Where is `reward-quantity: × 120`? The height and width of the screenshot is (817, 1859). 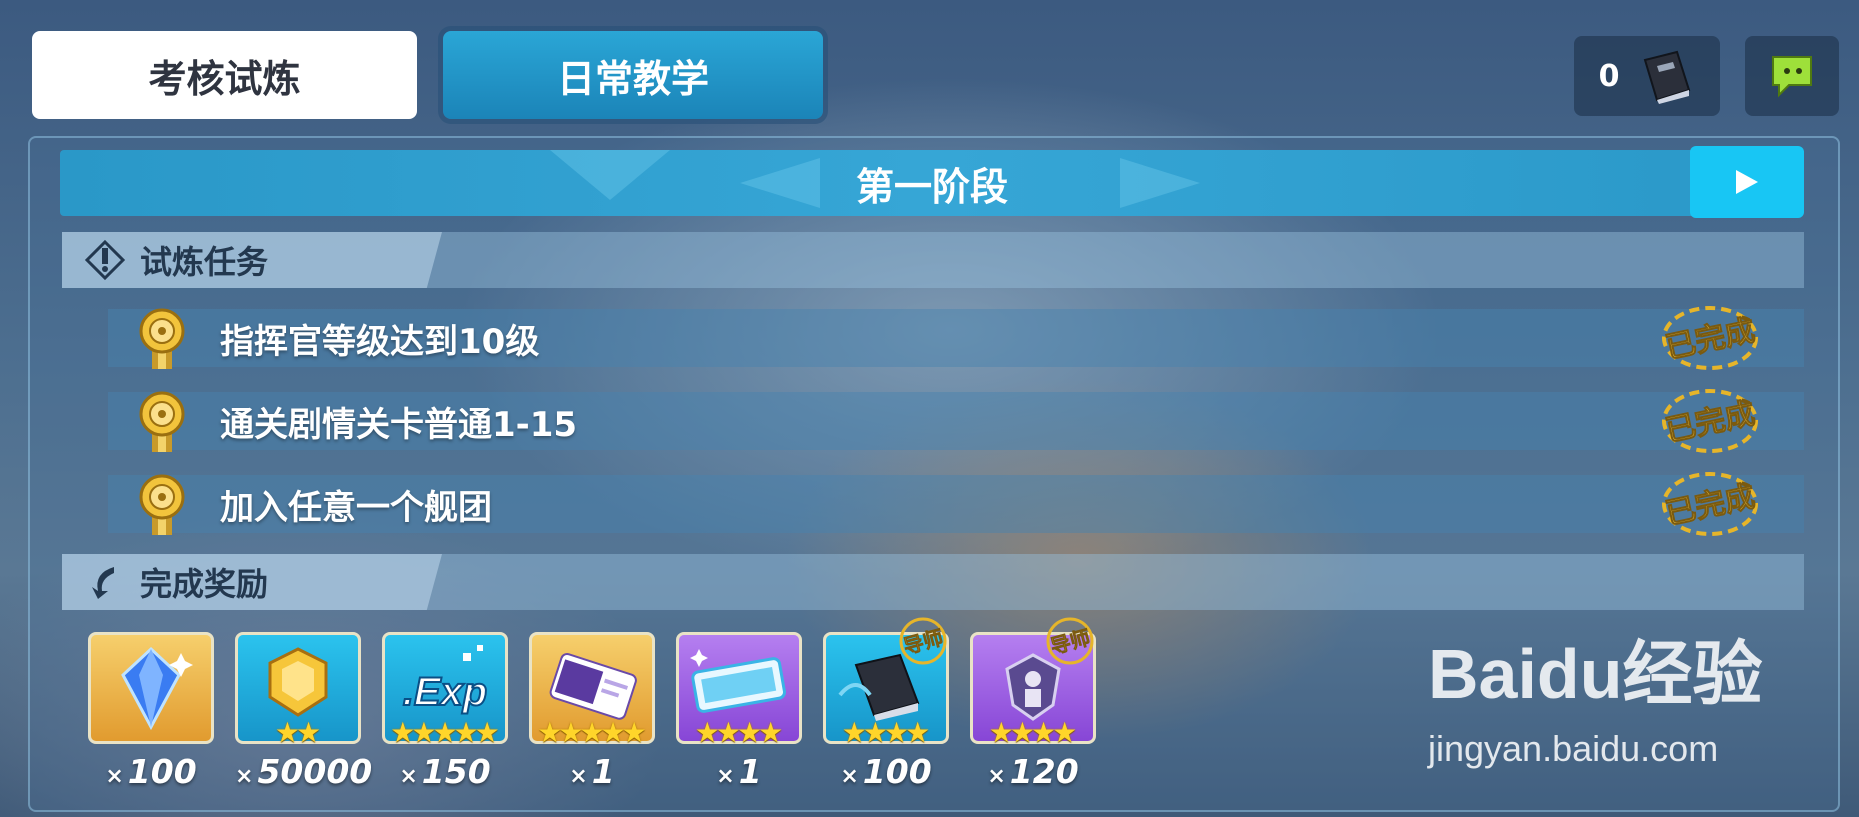
reward-quantity: × 120 is located at coordinates (1033, 771).